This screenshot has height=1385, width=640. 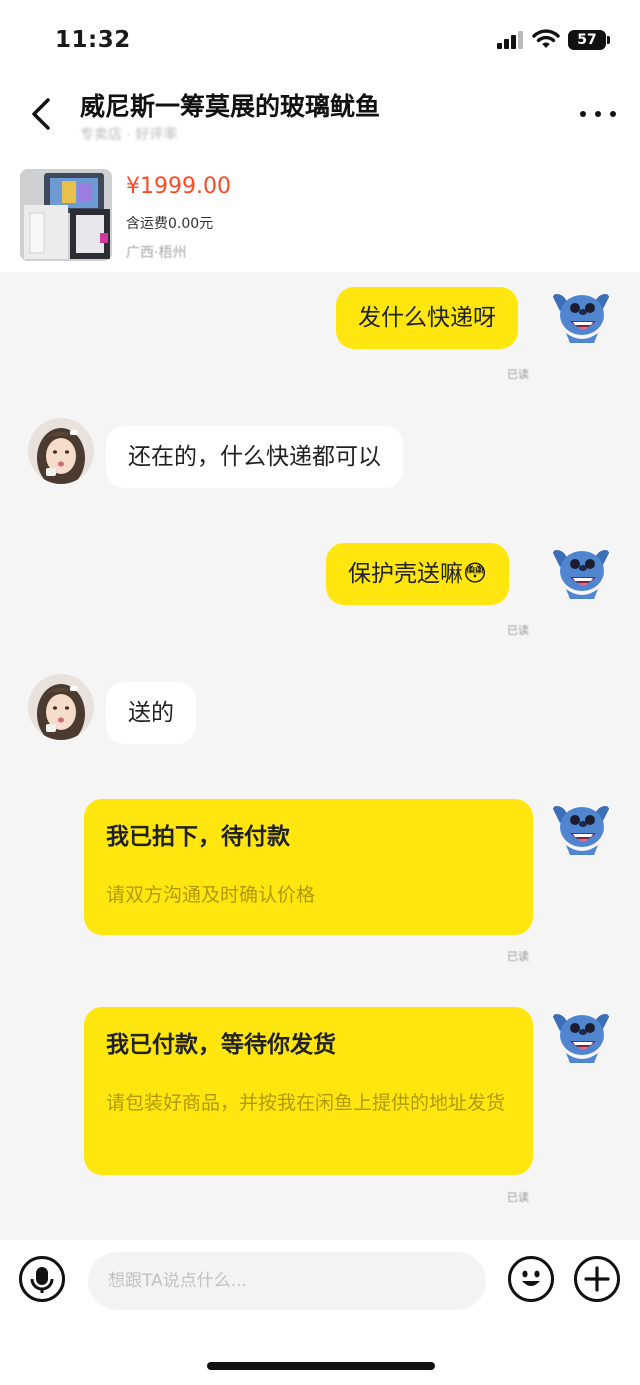 I want to click on product-location: 广西·梧州, so click(x=156, y=253).